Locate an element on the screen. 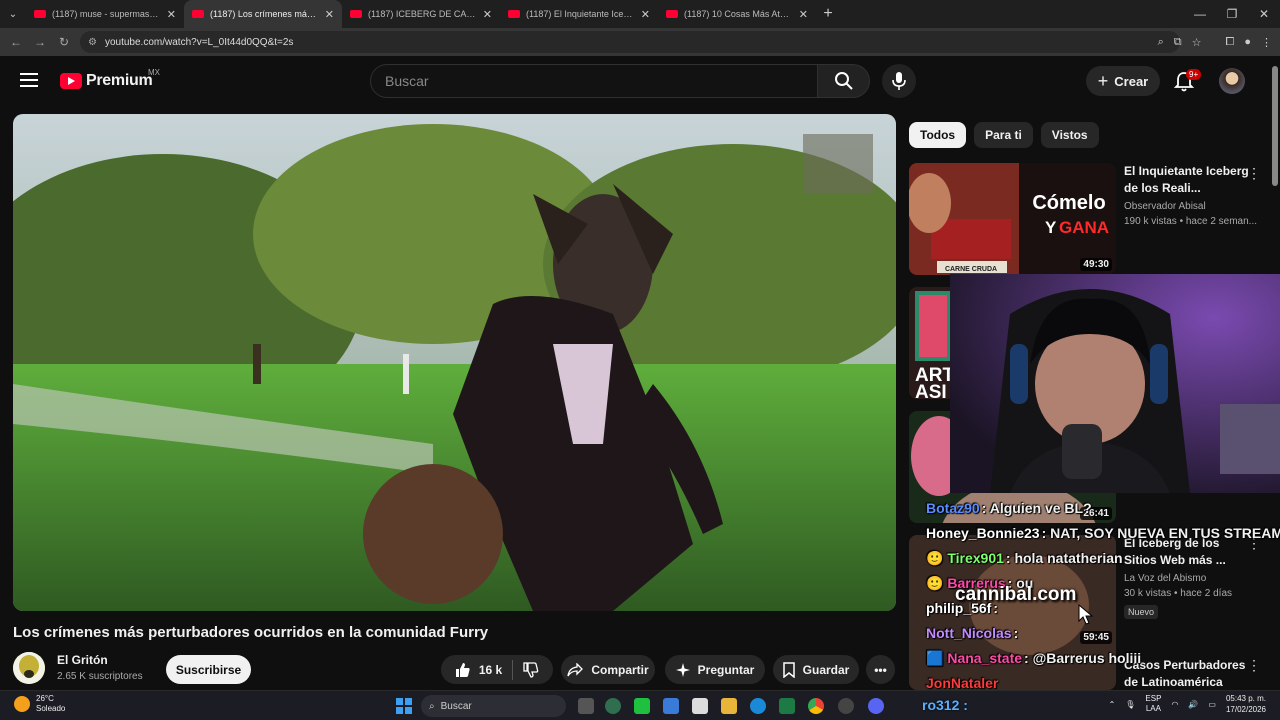 The height and width of the screenshot is (720, 1280). like-dislike-group: 16 k is located at coordinates (497, 669).